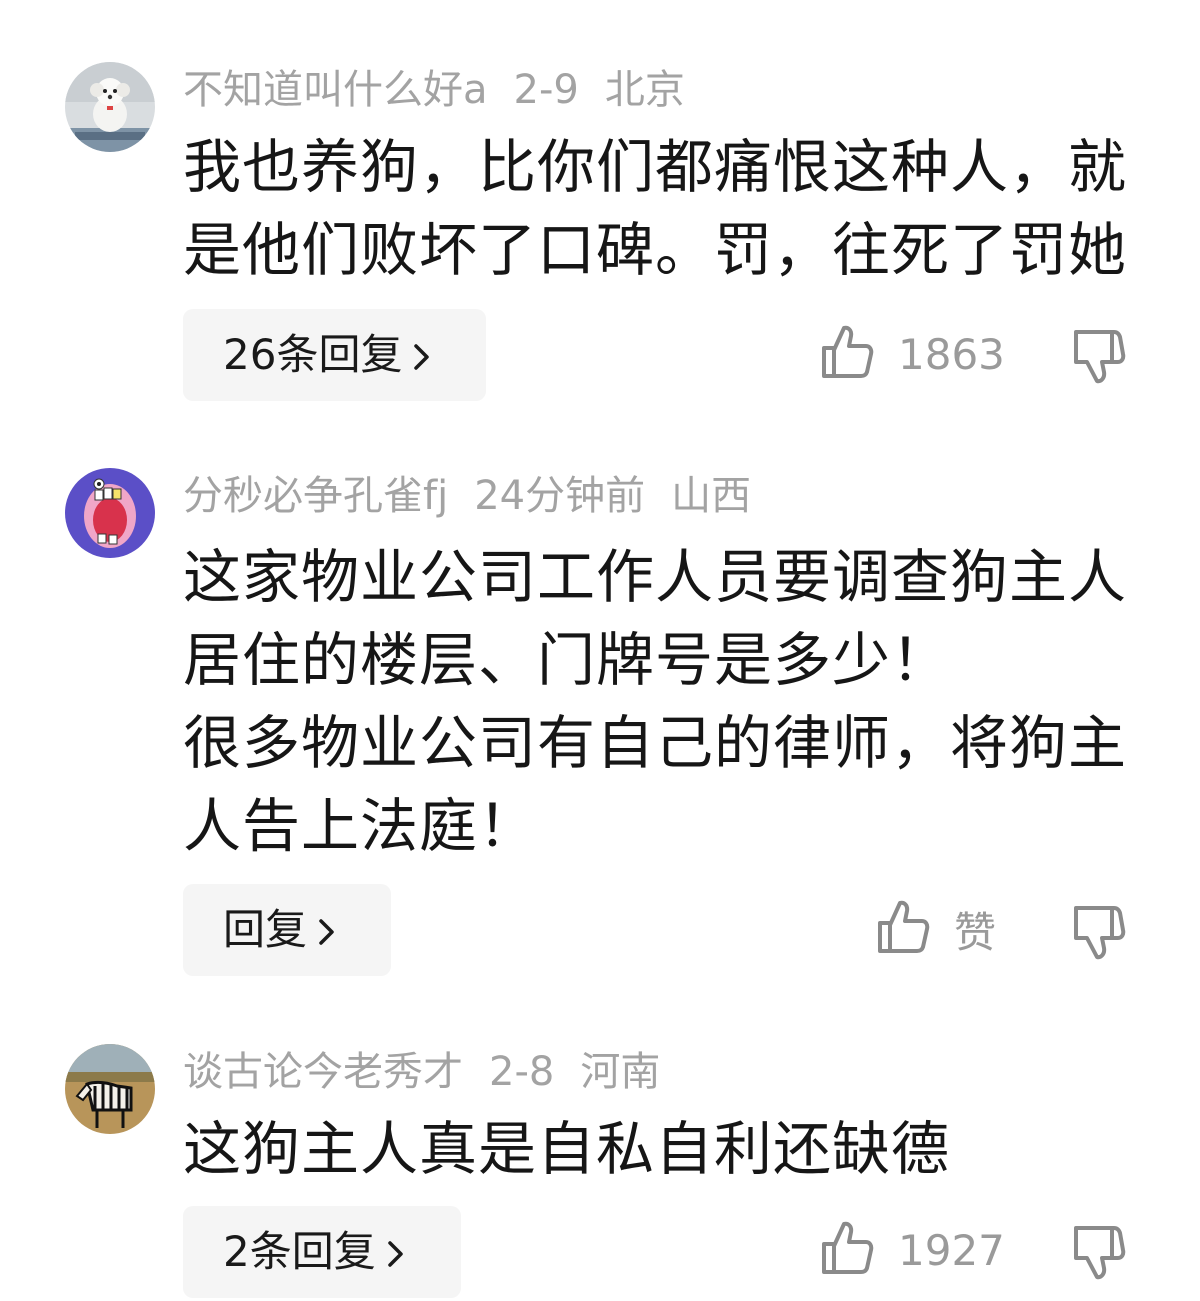 The image size is (1200, 1301). Describe the element at coordinates (560, 496) in the screenshot. I see `comment-date: 24分钟前` at that location.